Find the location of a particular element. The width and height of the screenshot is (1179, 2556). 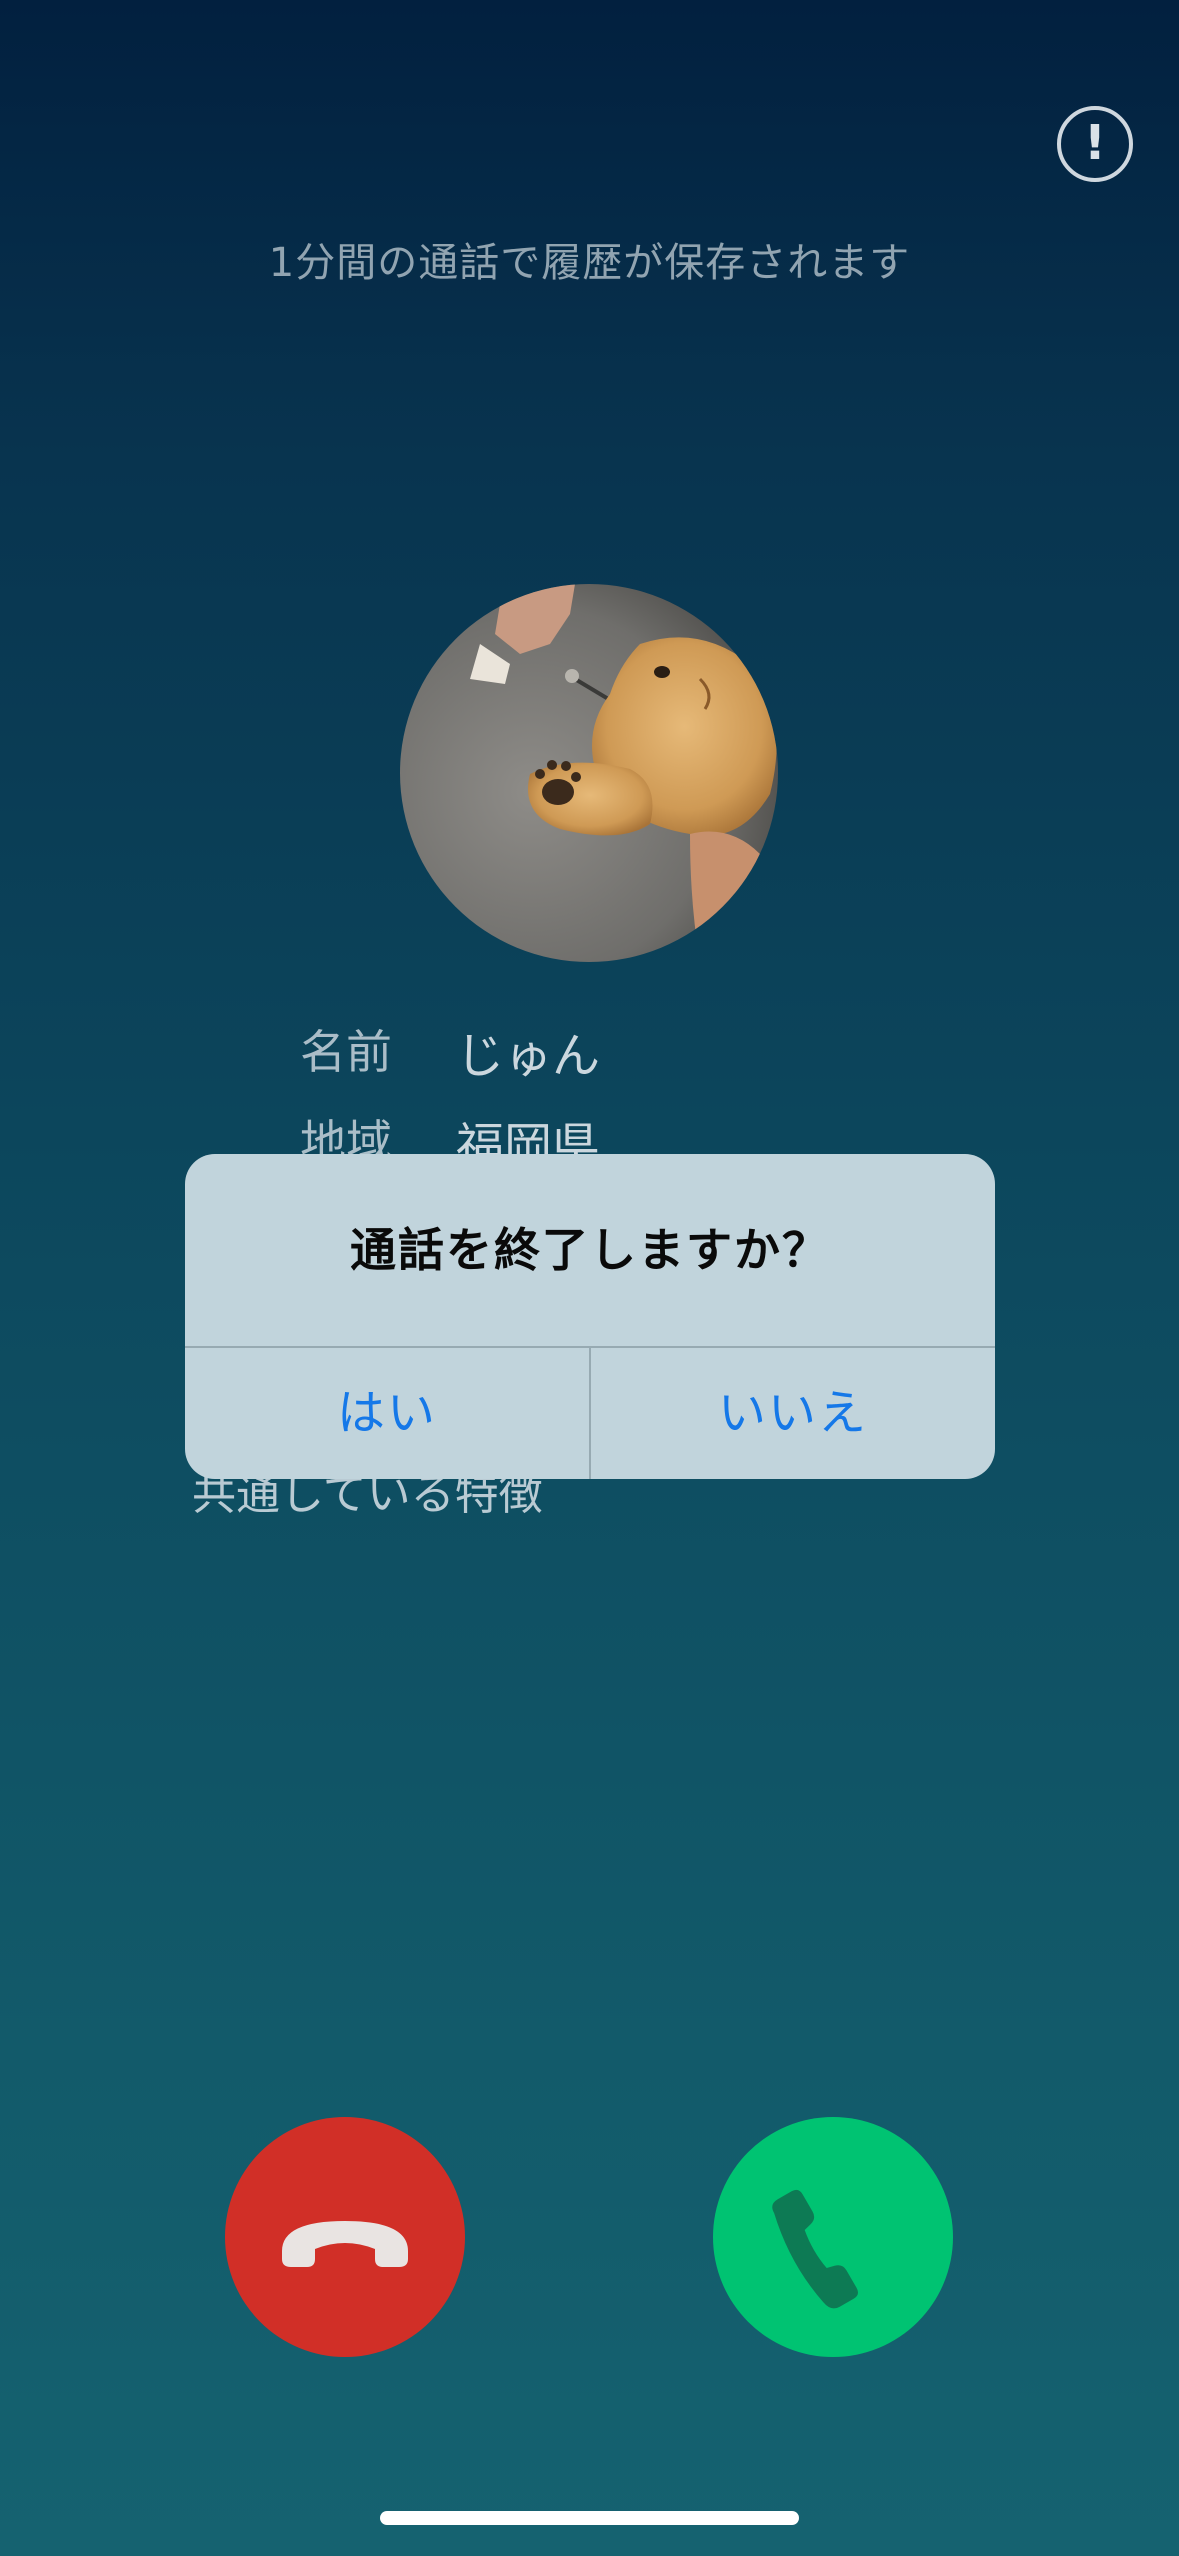

avatar is located at coordinates (589, 773).